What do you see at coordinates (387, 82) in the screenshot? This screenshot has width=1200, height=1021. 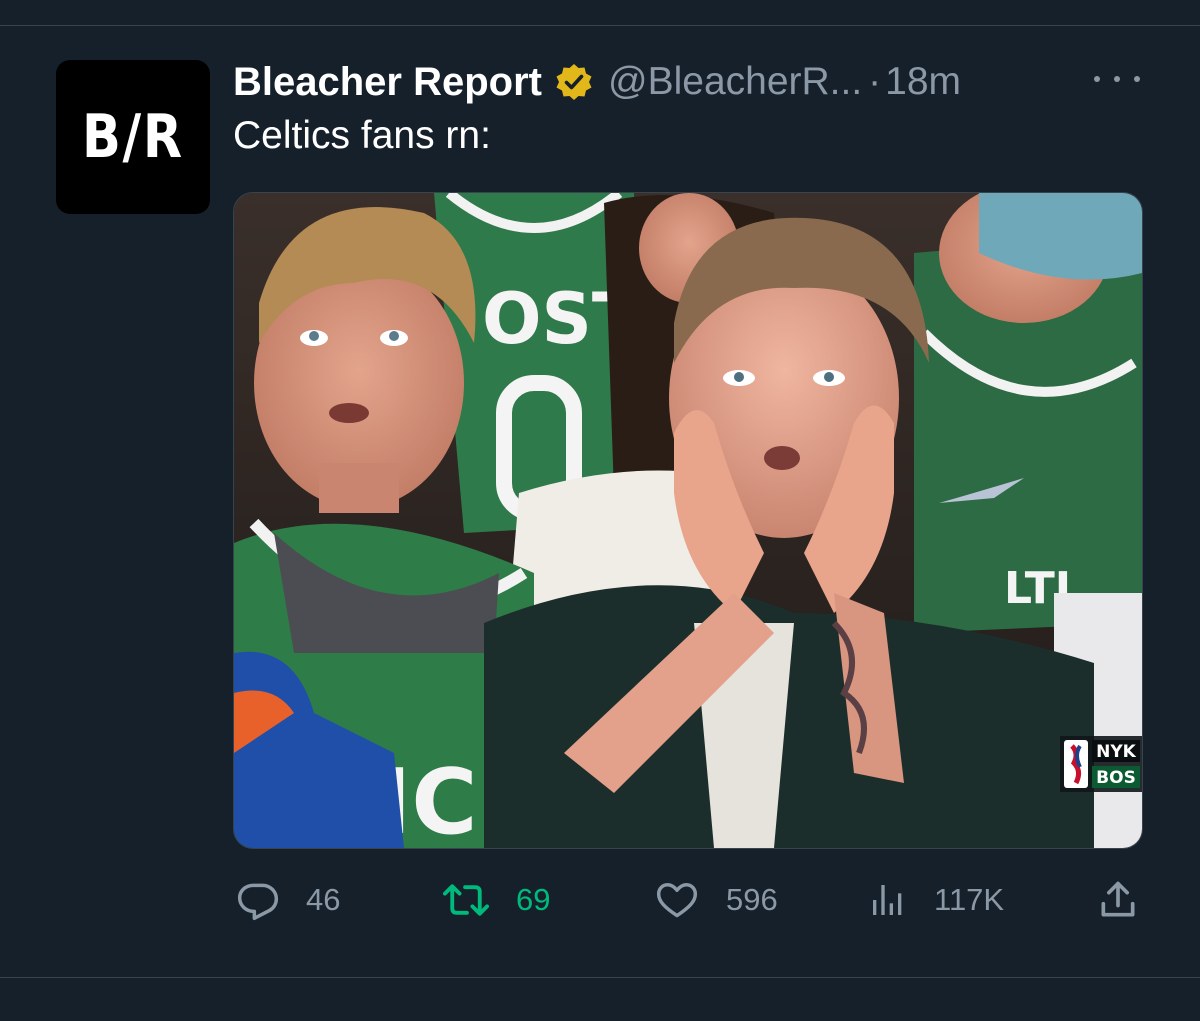 I see `author-display-name: Bleacher Report` at bounding box center [387, 82].